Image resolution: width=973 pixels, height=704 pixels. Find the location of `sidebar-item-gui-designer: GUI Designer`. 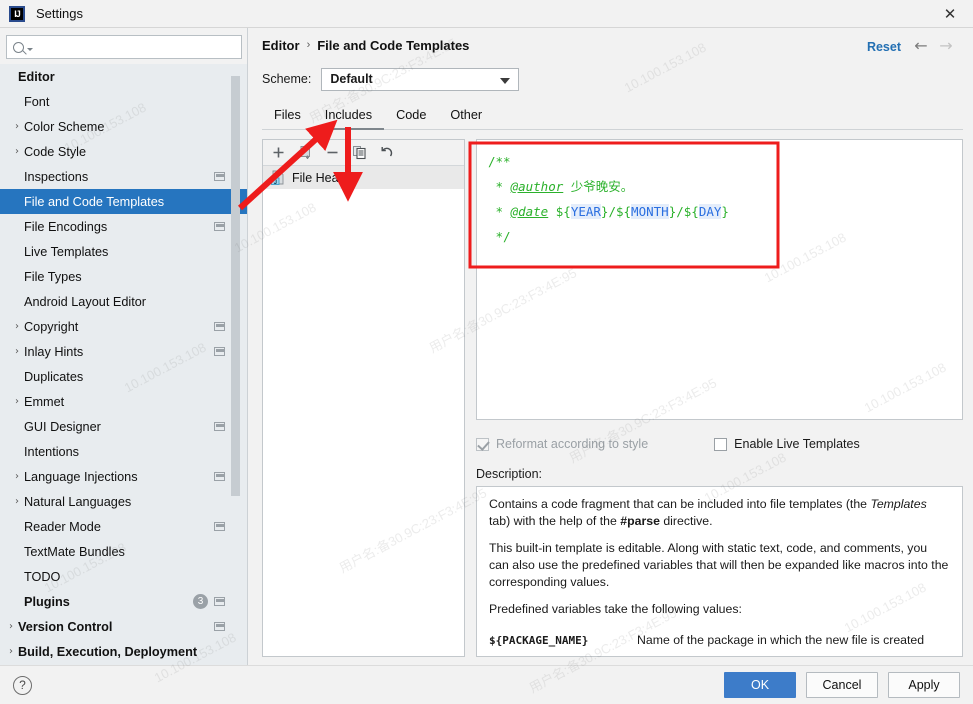

sidebar-item-gui-designer: GUI Designer is located at coordinates (124, 426).